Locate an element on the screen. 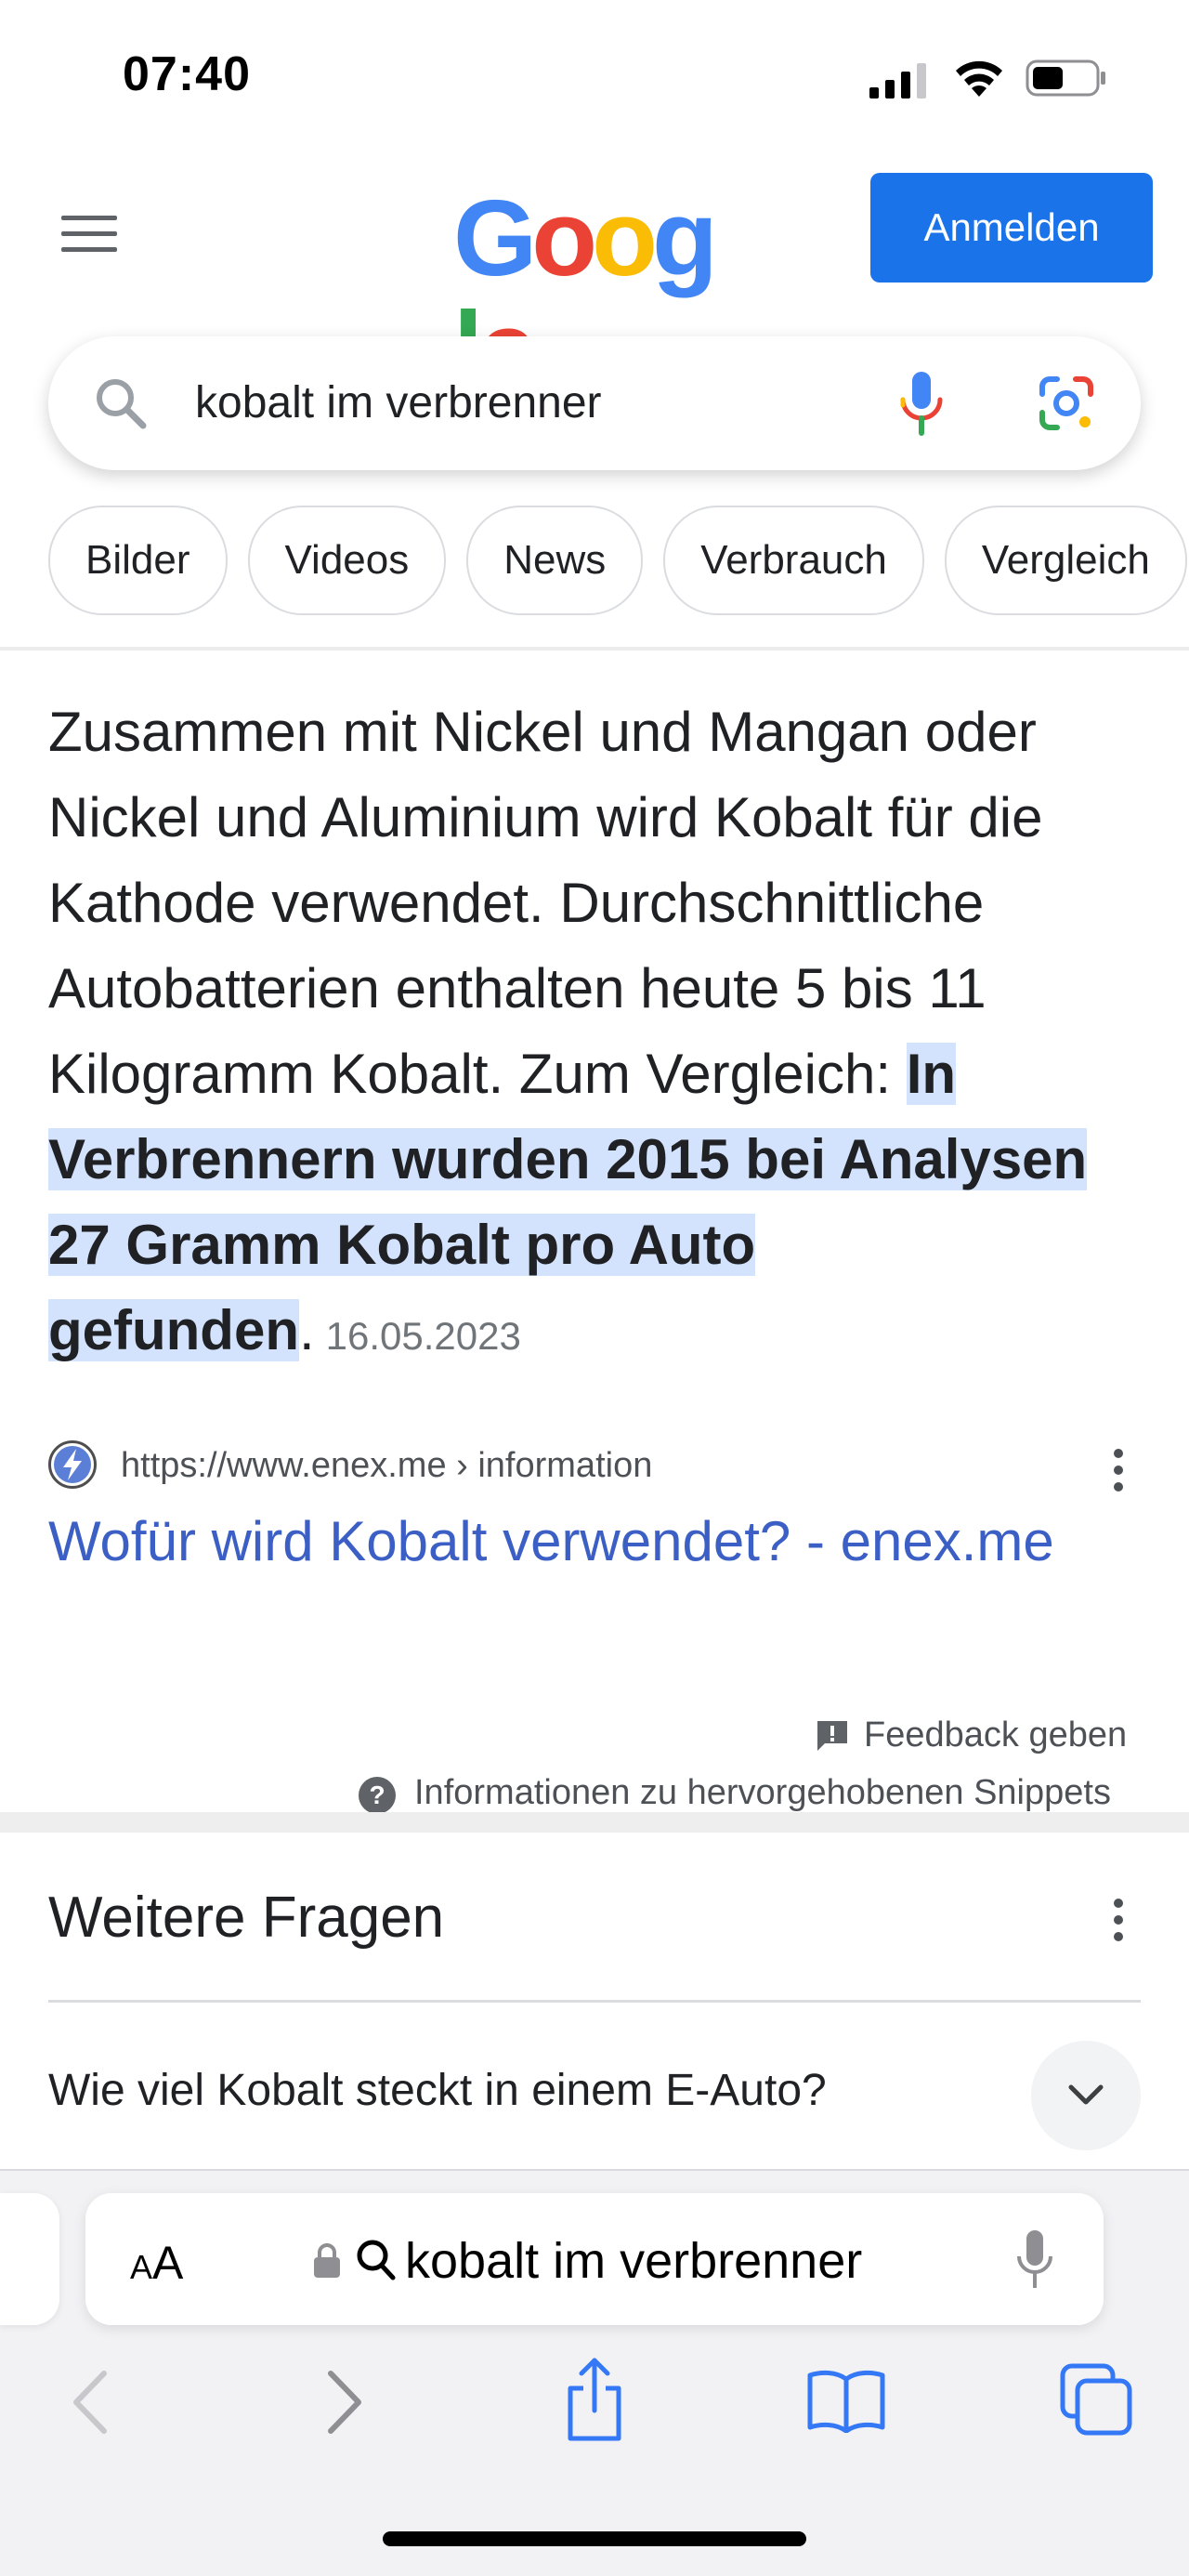  chevron-down-icon is located at coordinates (1086, 2094).